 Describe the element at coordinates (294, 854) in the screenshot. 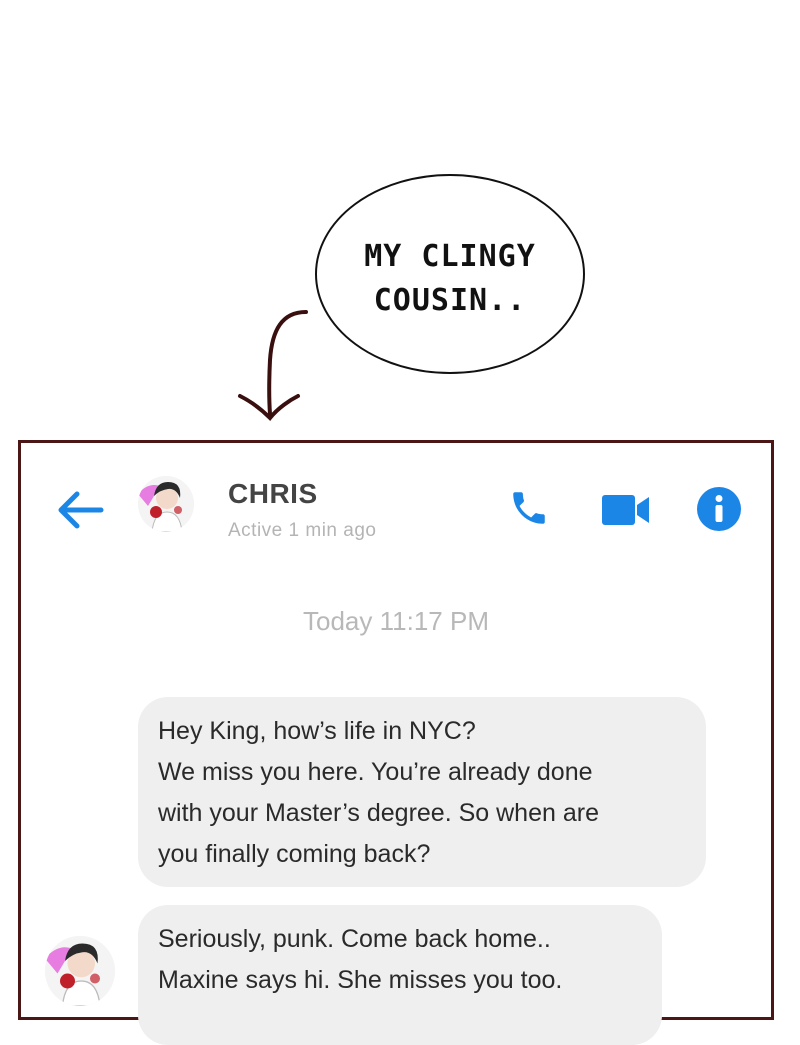

I see `message-line: you finally coming back?` at that location.